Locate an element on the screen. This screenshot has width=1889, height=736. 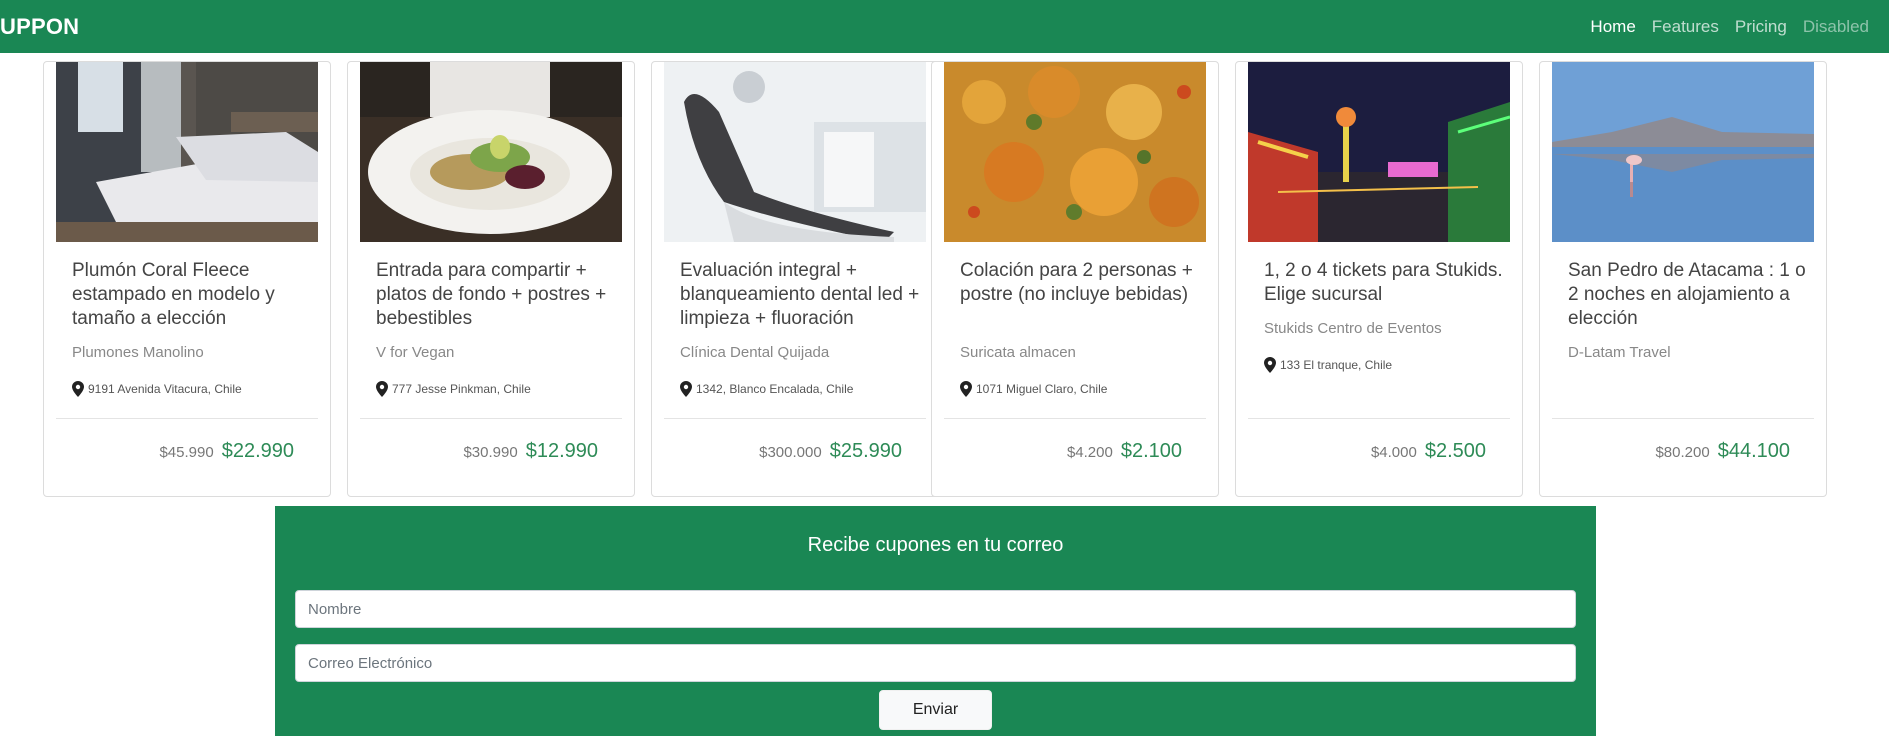
merchant-name: Suricata almacen is located at coordinates (1018, 352).